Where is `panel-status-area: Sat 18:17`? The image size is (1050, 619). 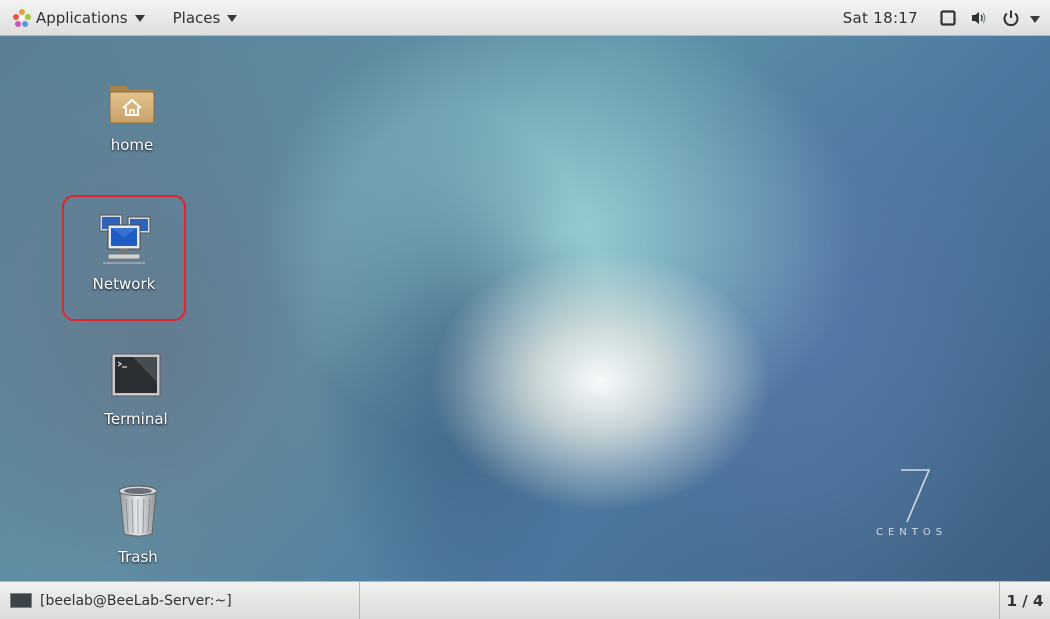
panel-status-area: Sat 18:17 is located at coordinates (946, 18).